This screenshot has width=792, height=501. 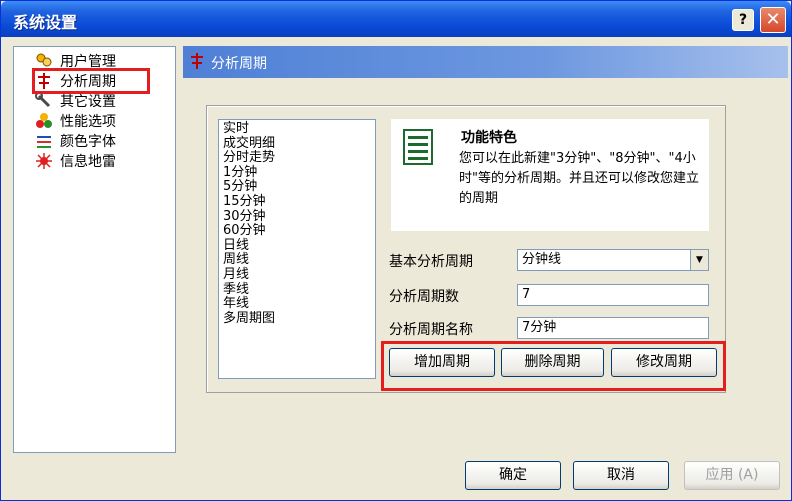 I want to click on list-item: 日线, so click(x=297, y=246).